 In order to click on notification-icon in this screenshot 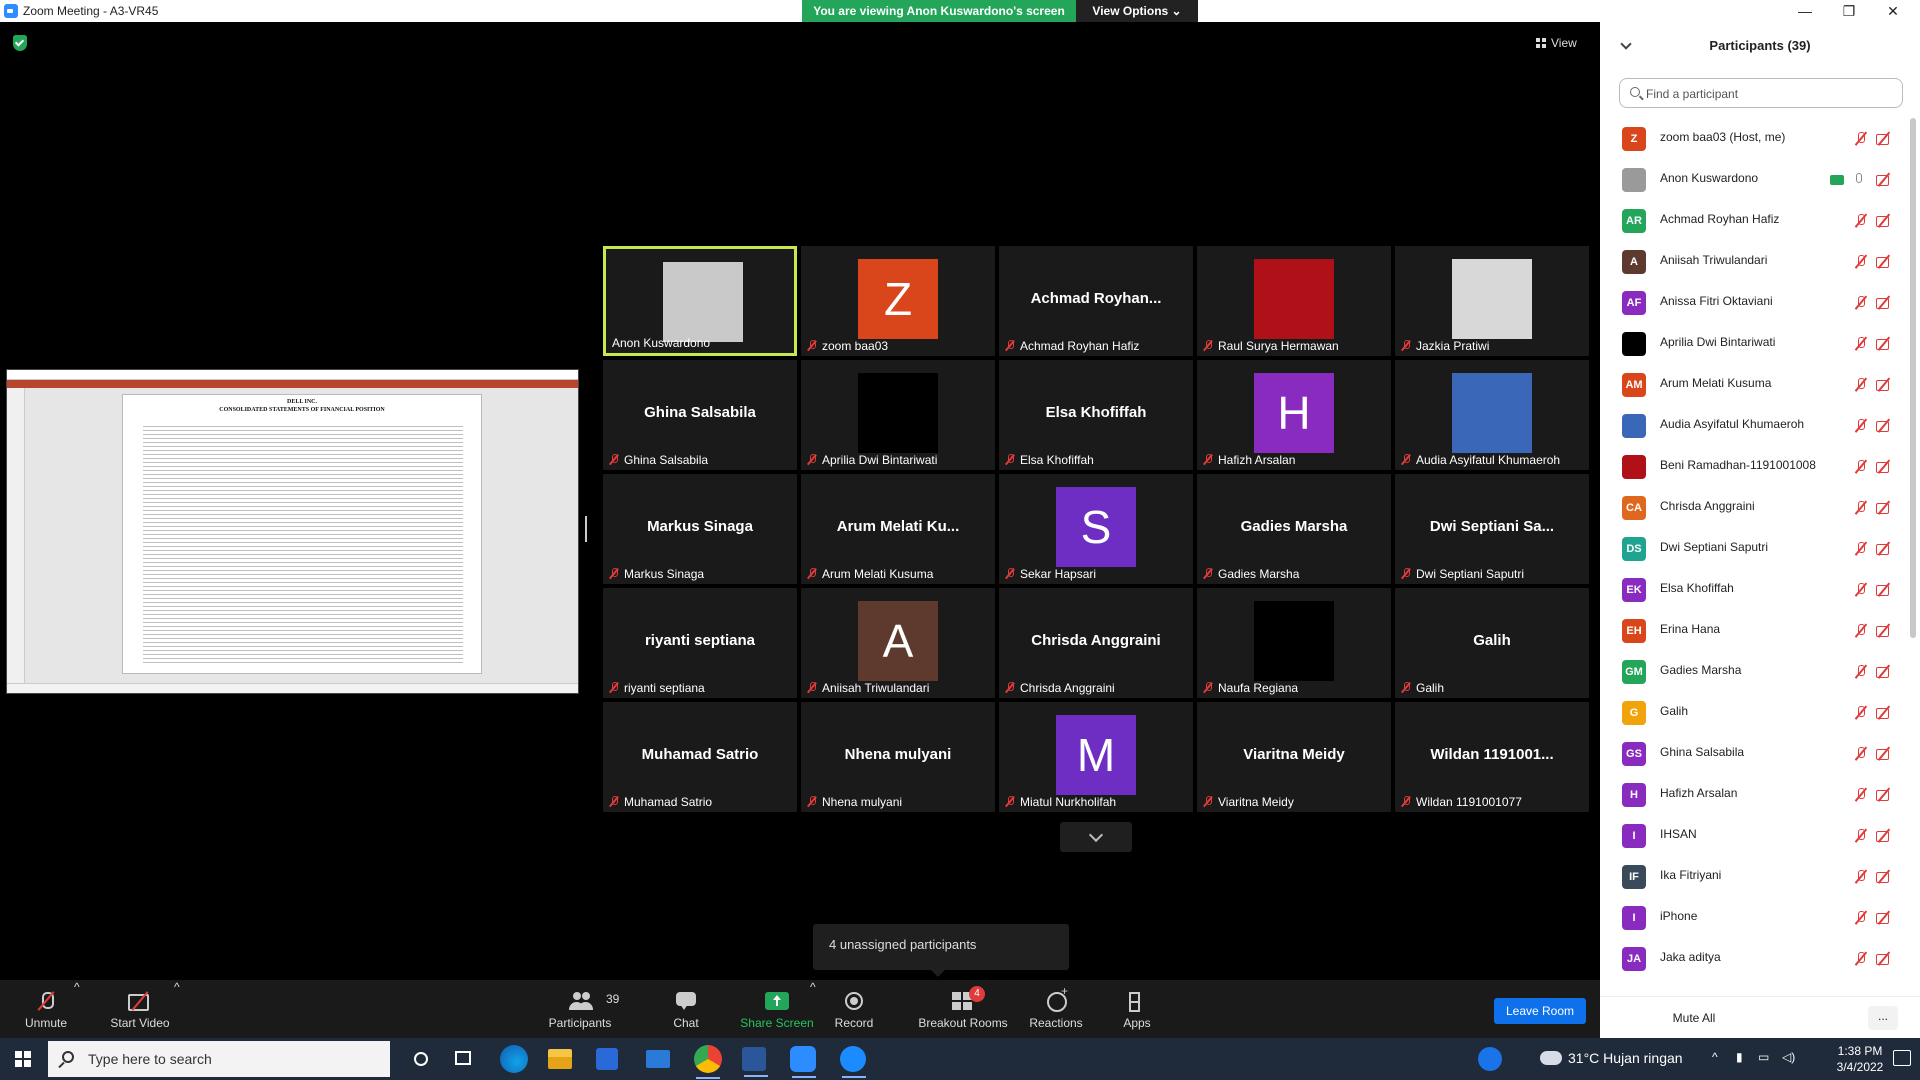, I will do `click(1902, 1058)`.